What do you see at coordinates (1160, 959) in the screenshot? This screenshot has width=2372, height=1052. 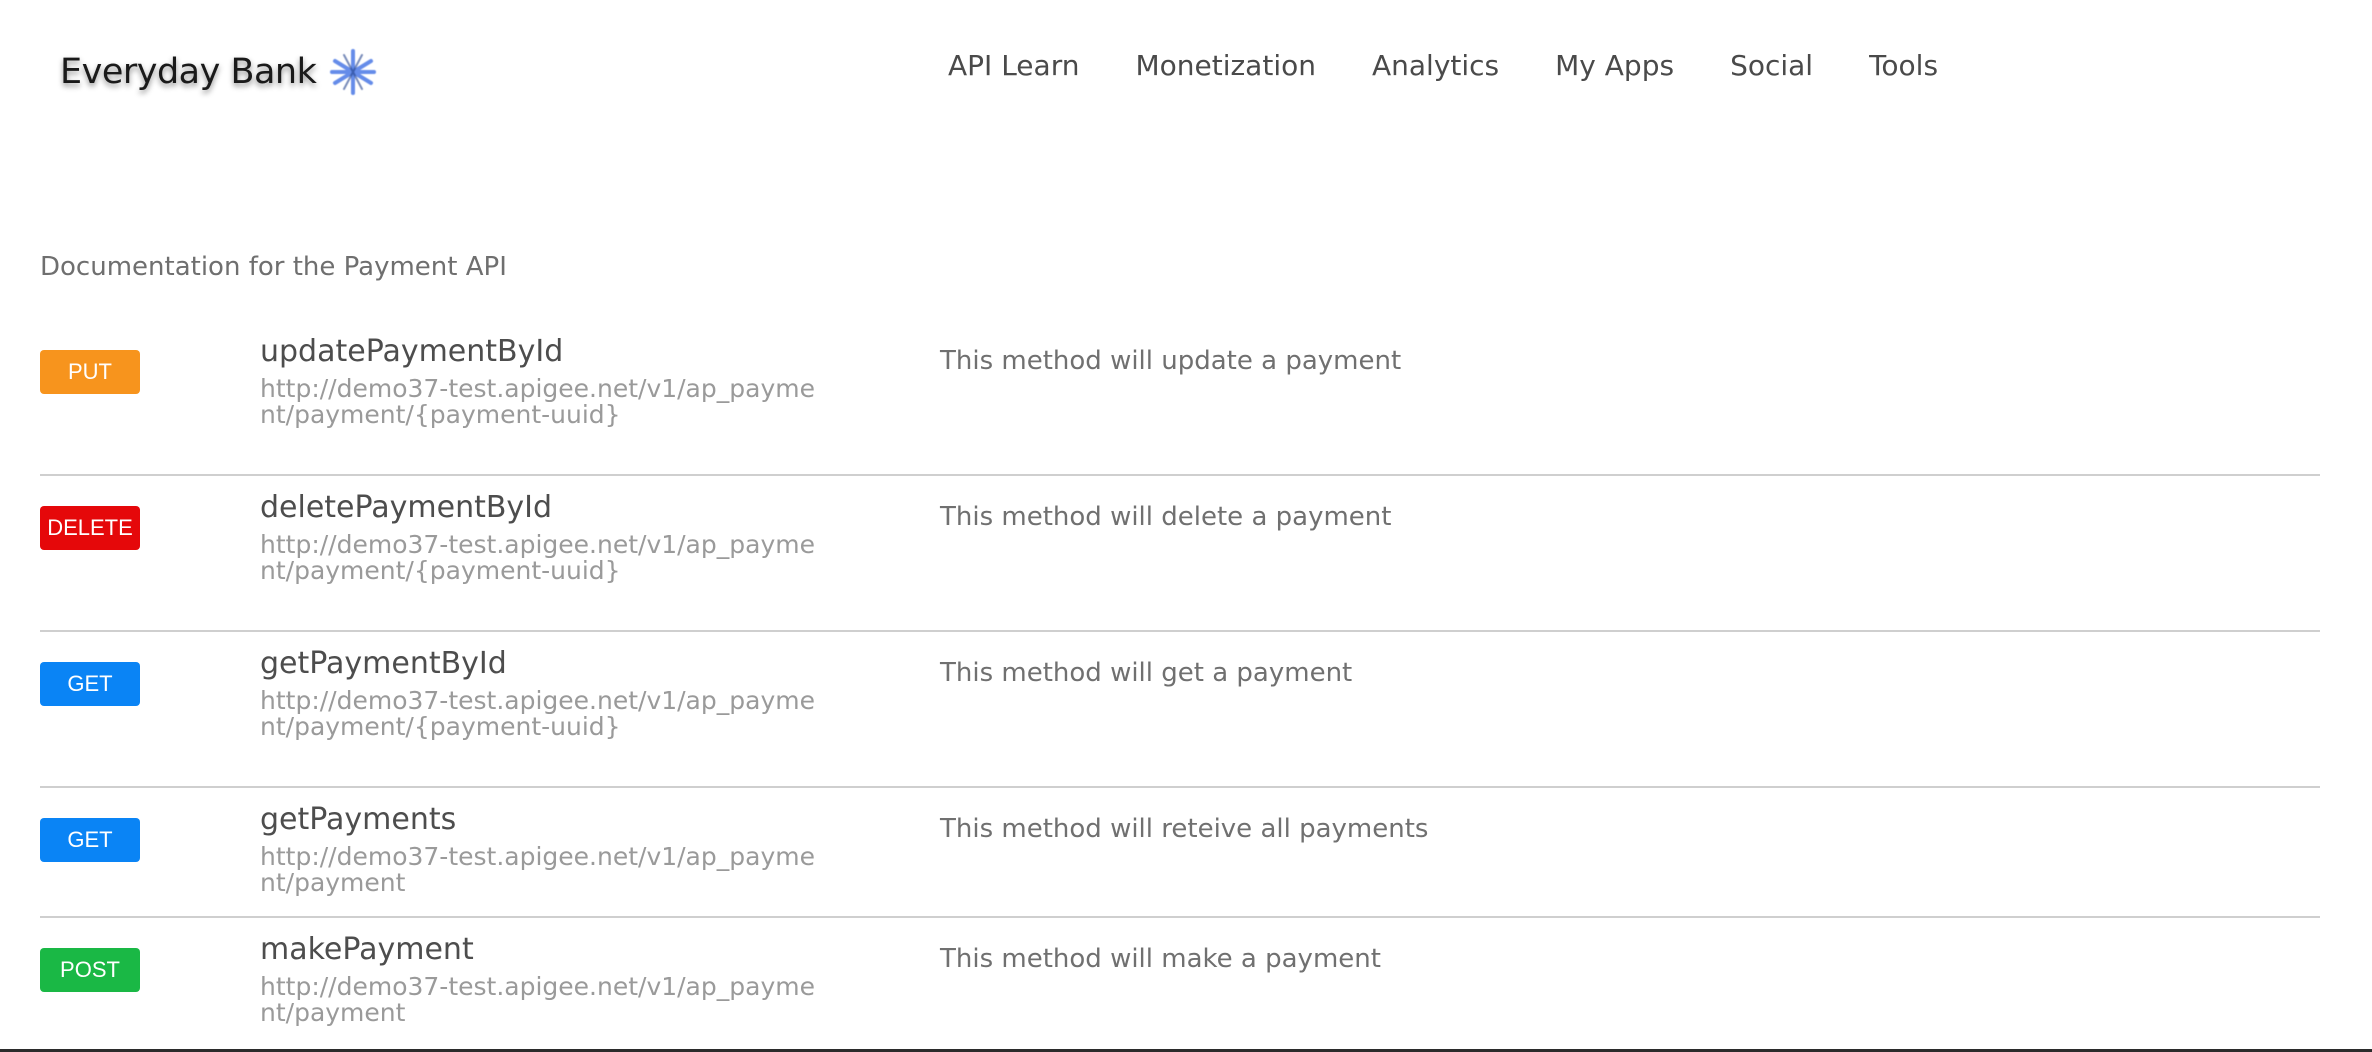 I see `operation-description: This method will make a payment` at bounding box center [1160, 959].